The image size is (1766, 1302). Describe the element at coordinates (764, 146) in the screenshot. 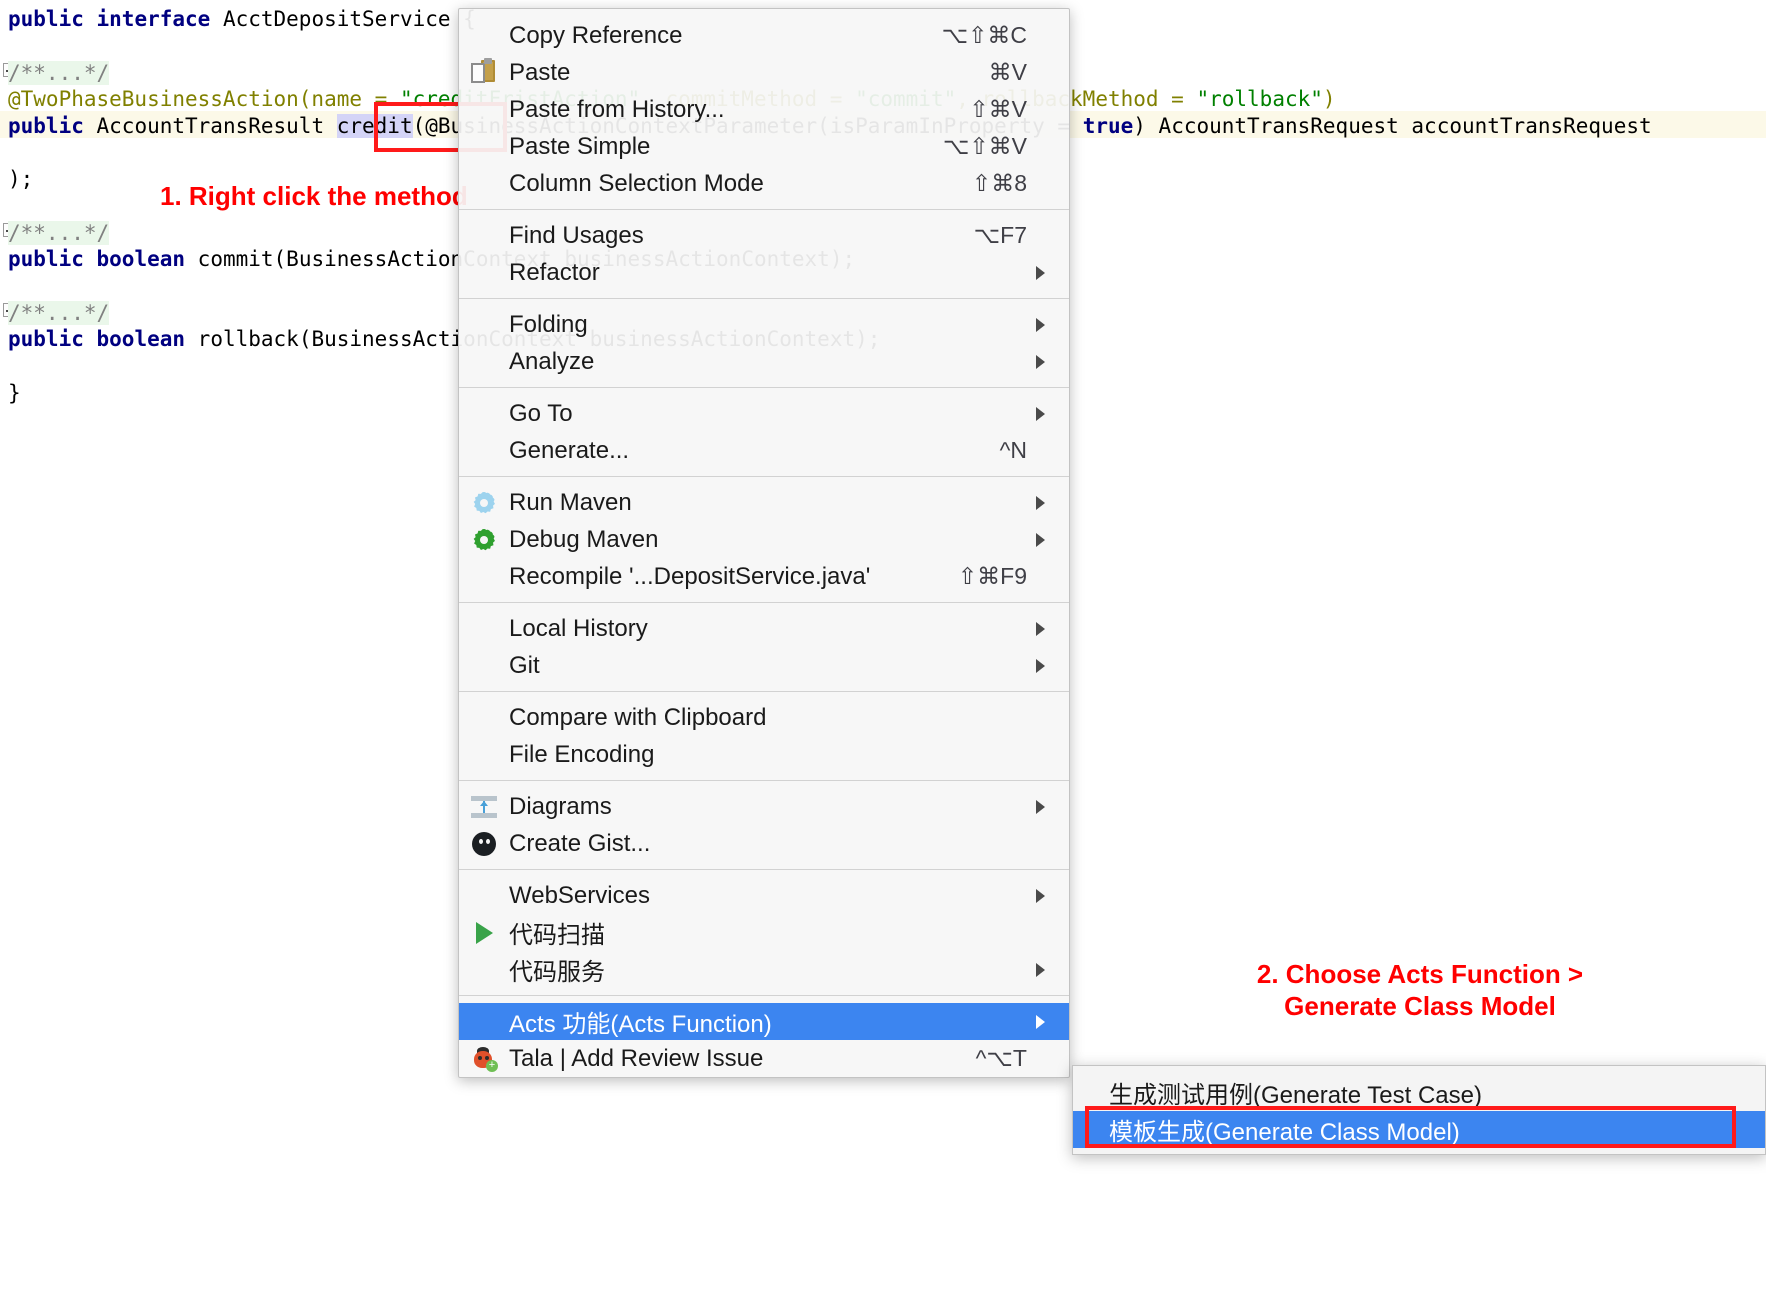

I see `menu-item-paste-simple: Paste Simple ⌥⇧⌘V` at that location.